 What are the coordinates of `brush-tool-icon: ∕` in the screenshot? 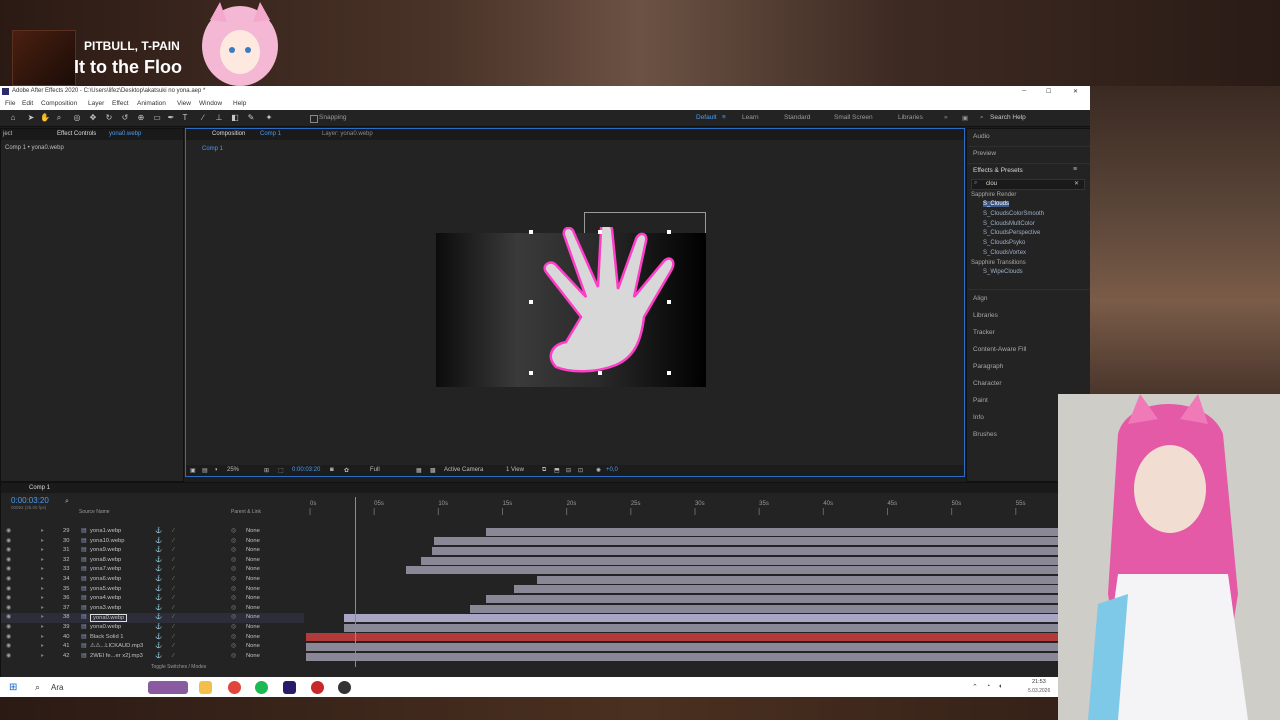 It's located at (203, 118).